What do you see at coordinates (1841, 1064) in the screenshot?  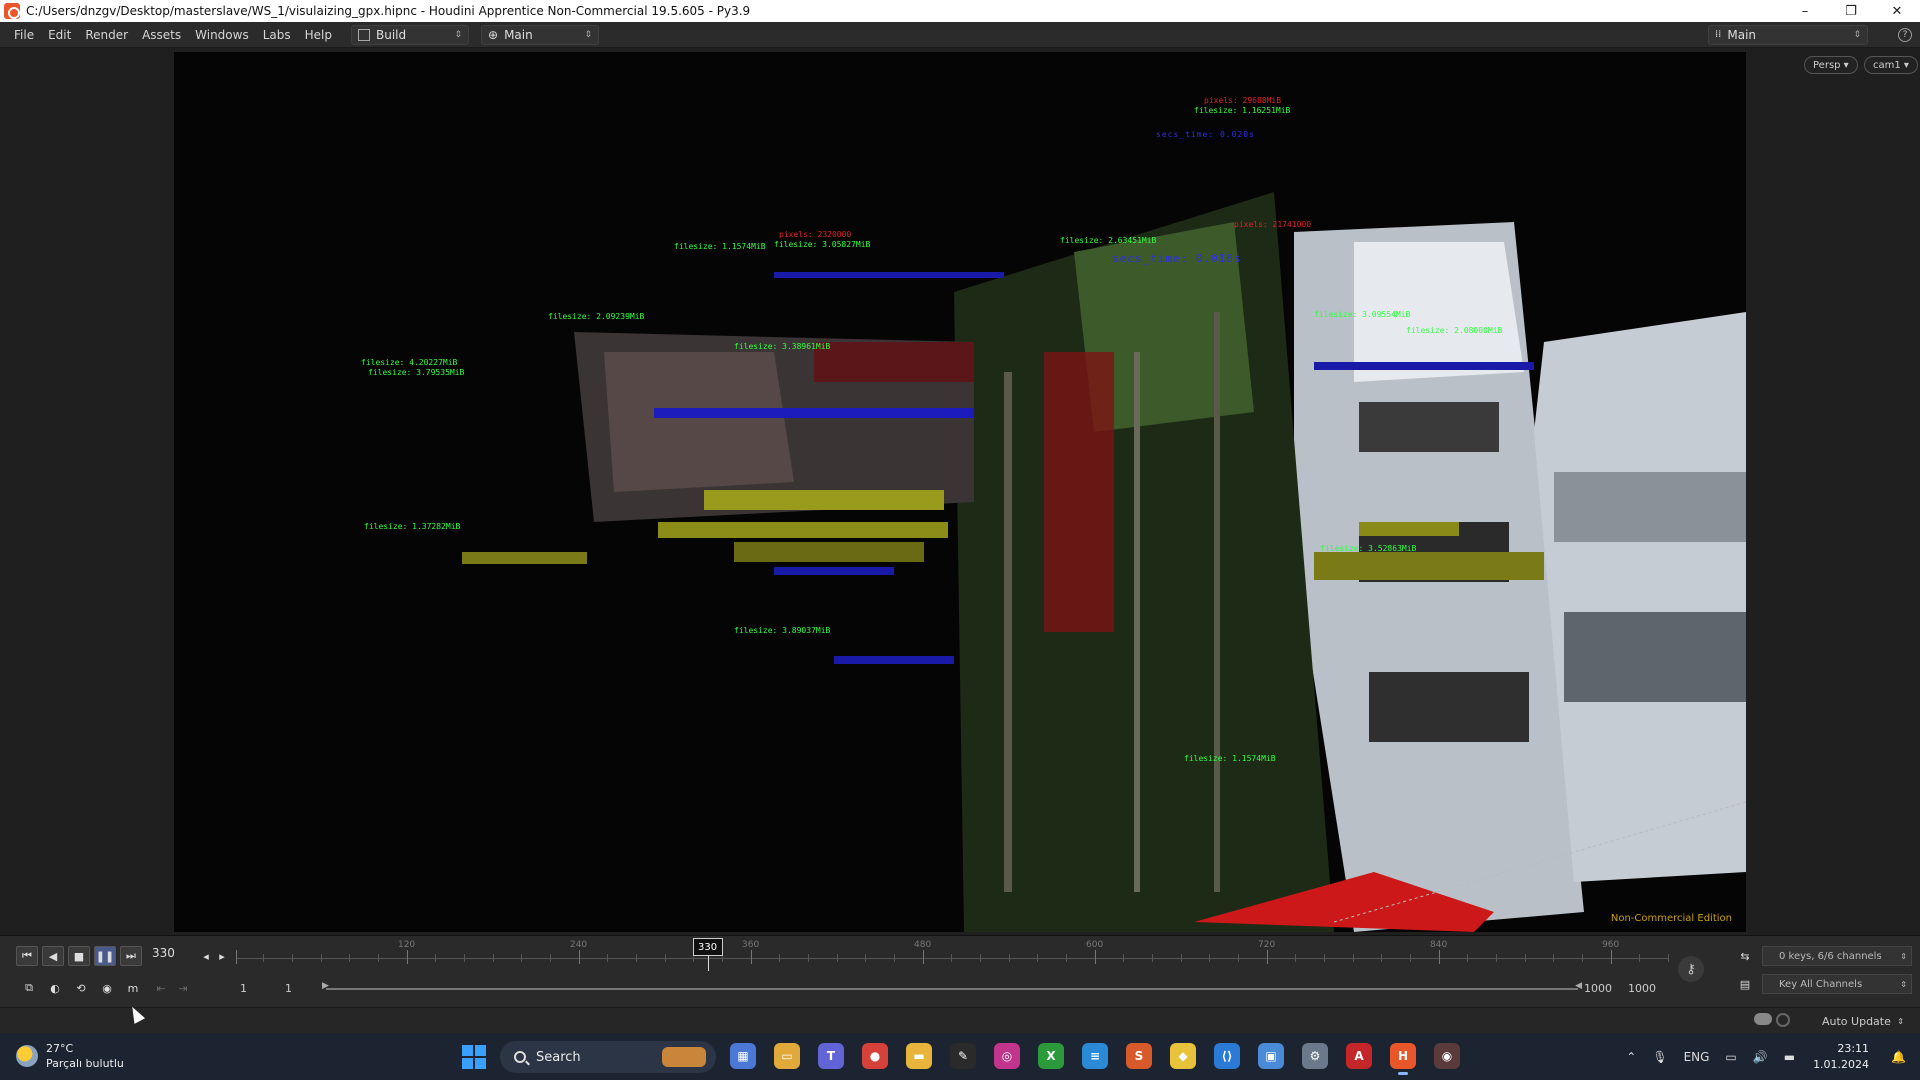 I see `clock-date: 1.01.2024` at bounding box center [1841, 1064].